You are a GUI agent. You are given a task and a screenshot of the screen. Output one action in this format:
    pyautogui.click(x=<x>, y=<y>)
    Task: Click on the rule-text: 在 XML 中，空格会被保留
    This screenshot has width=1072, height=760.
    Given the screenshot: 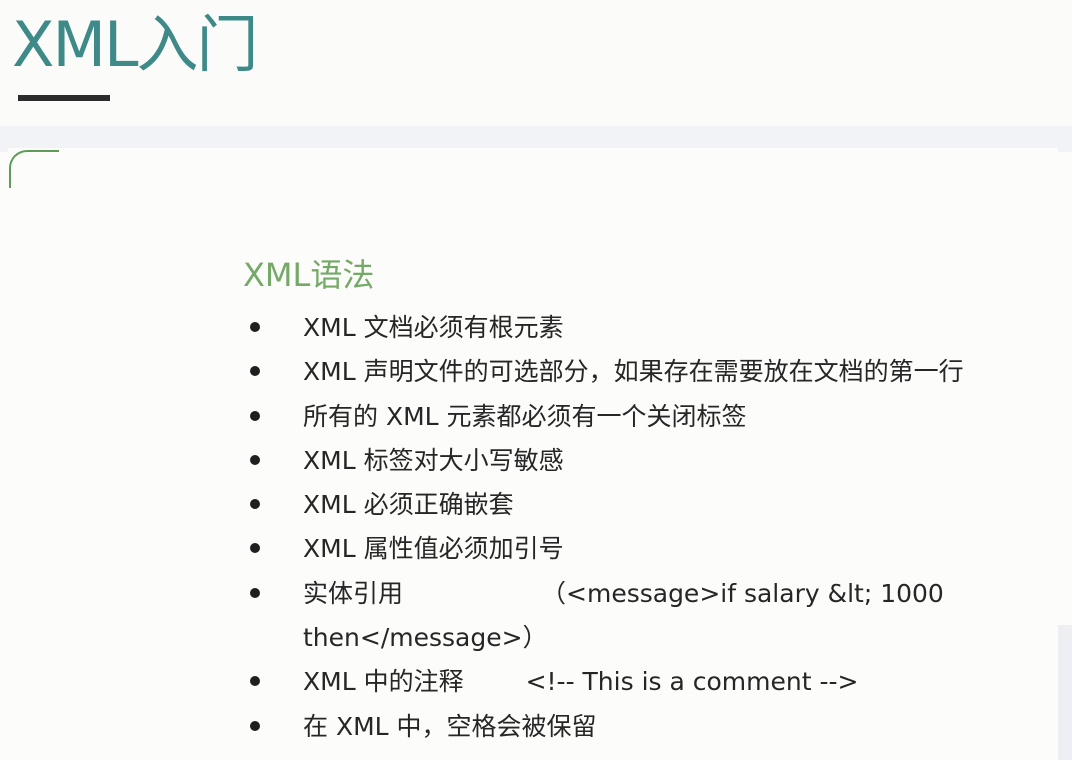 What is the action you would take?
    pyautogui.click(x=450, y=726)
    